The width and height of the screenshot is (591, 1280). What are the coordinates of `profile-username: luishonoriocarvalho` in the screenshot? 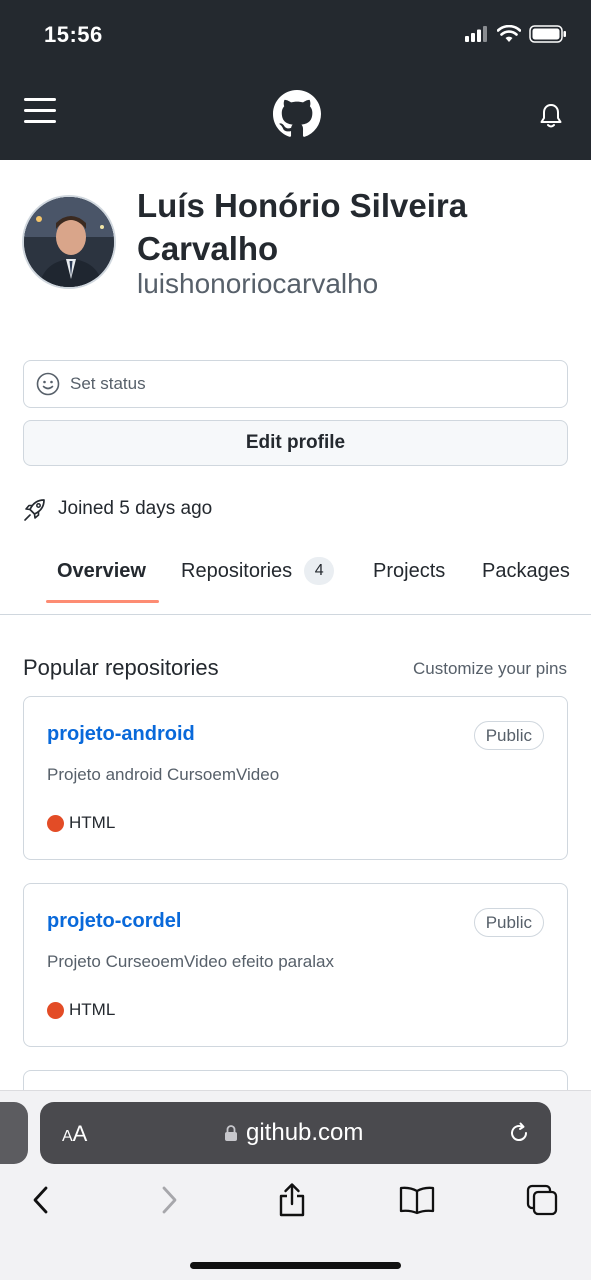 It's located at (258, 283).